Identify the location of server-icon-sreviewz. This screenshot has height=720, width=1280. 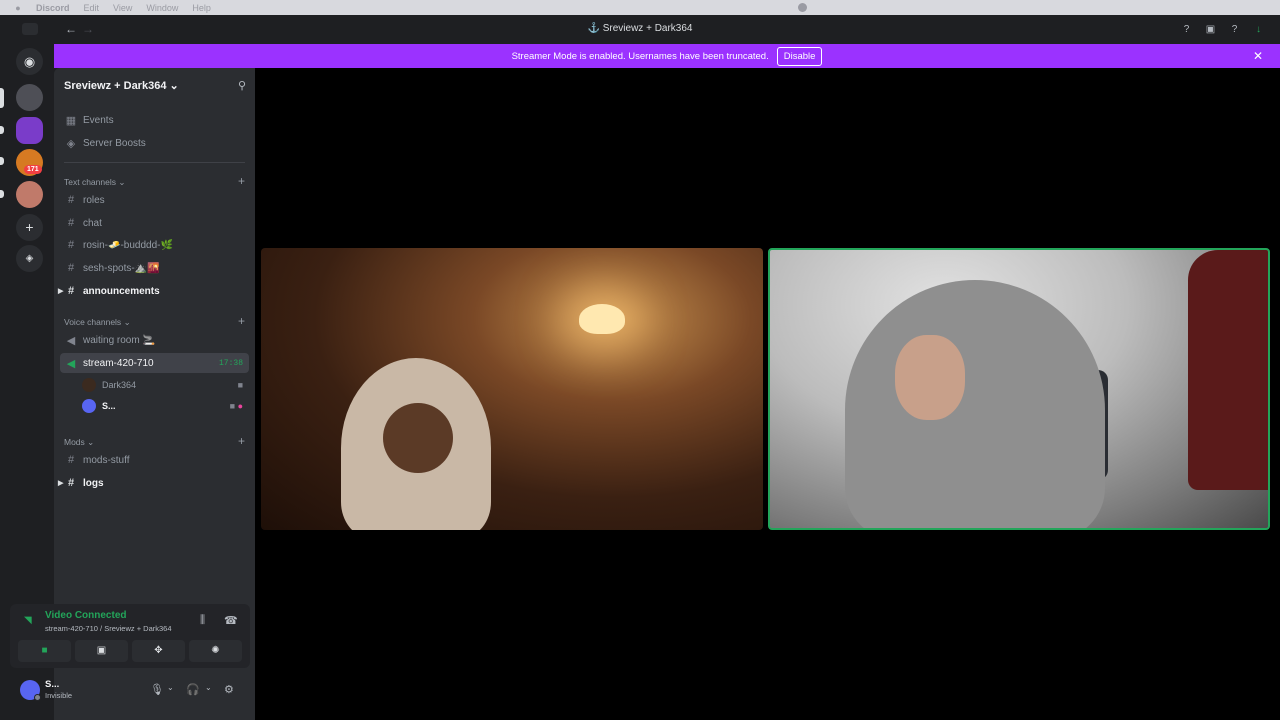
(29, 97).